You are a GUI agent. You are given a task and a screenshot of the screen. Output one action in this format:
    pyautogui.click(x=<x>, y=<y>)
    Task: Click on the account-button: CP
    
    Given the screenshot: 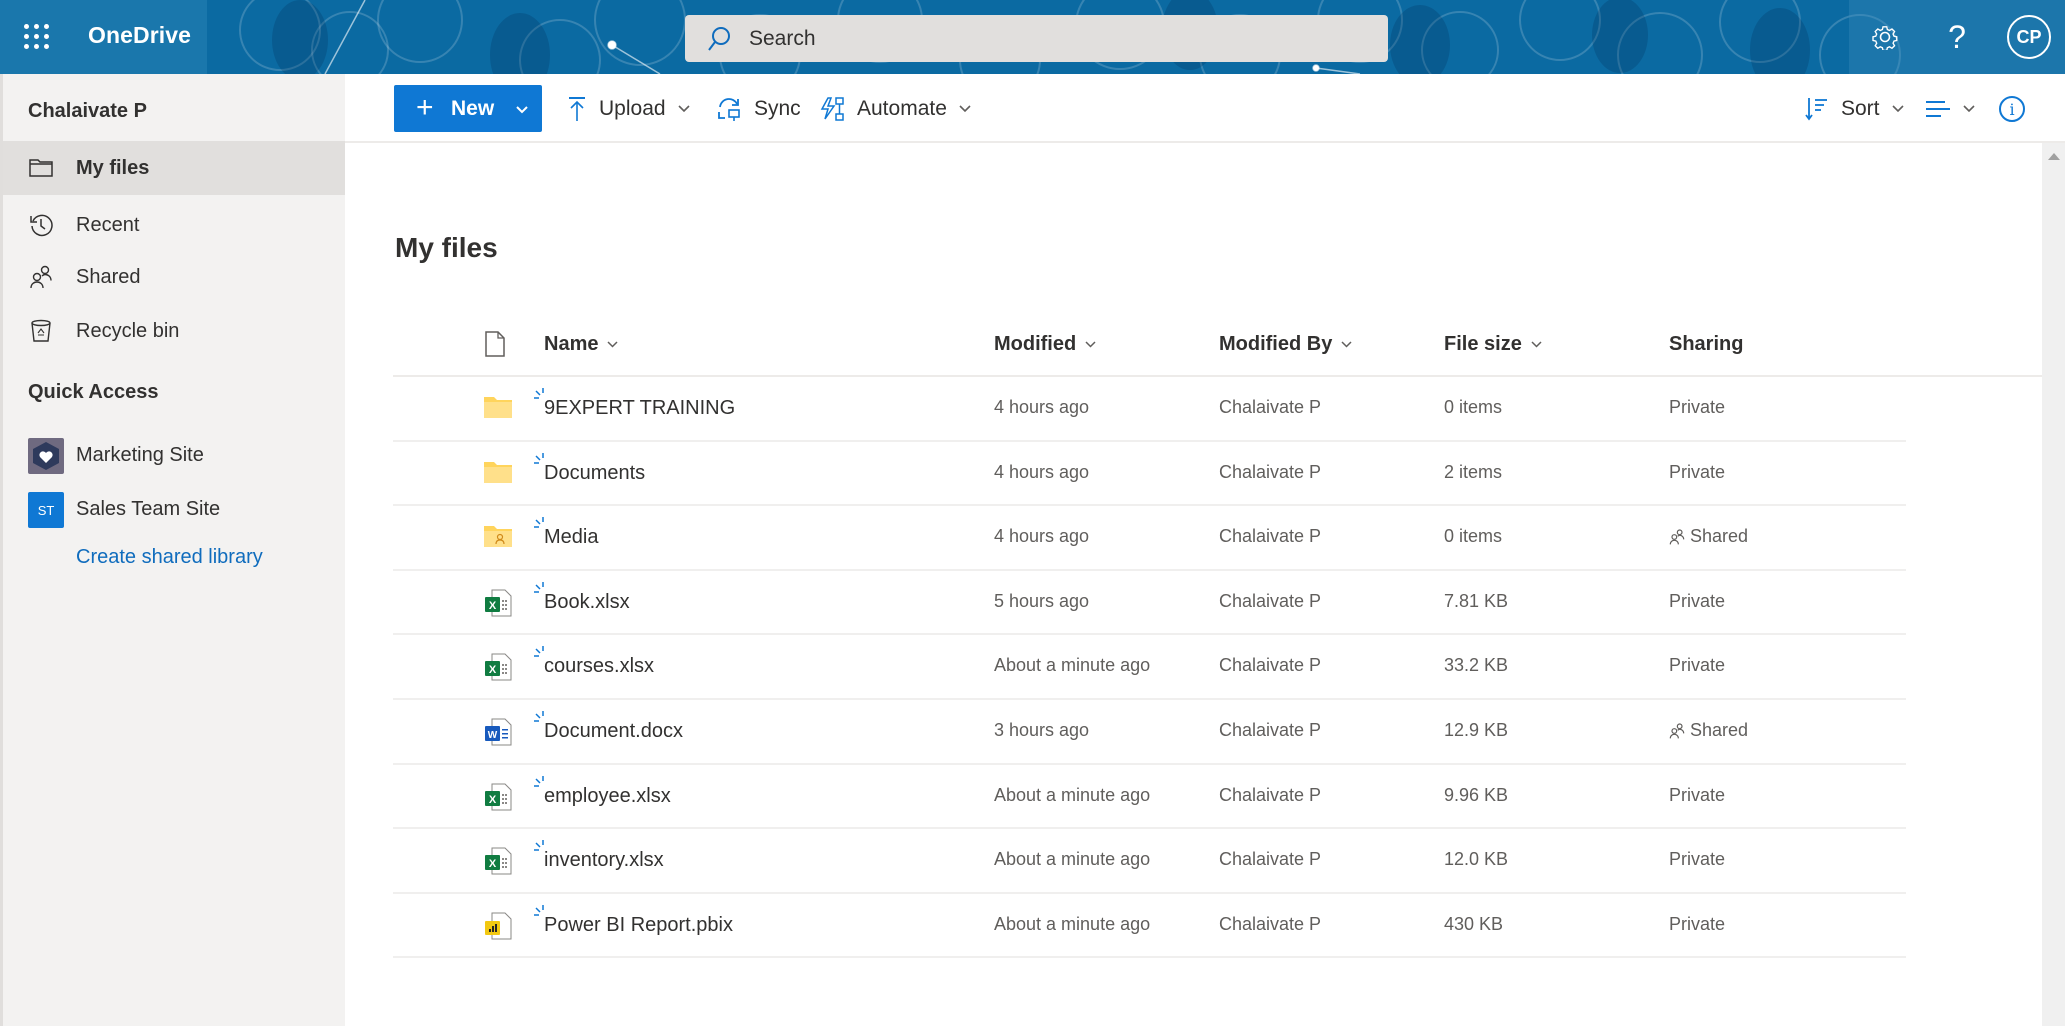 What is the action you would take?
    pyautogui.click(x=2029, y=37)
    